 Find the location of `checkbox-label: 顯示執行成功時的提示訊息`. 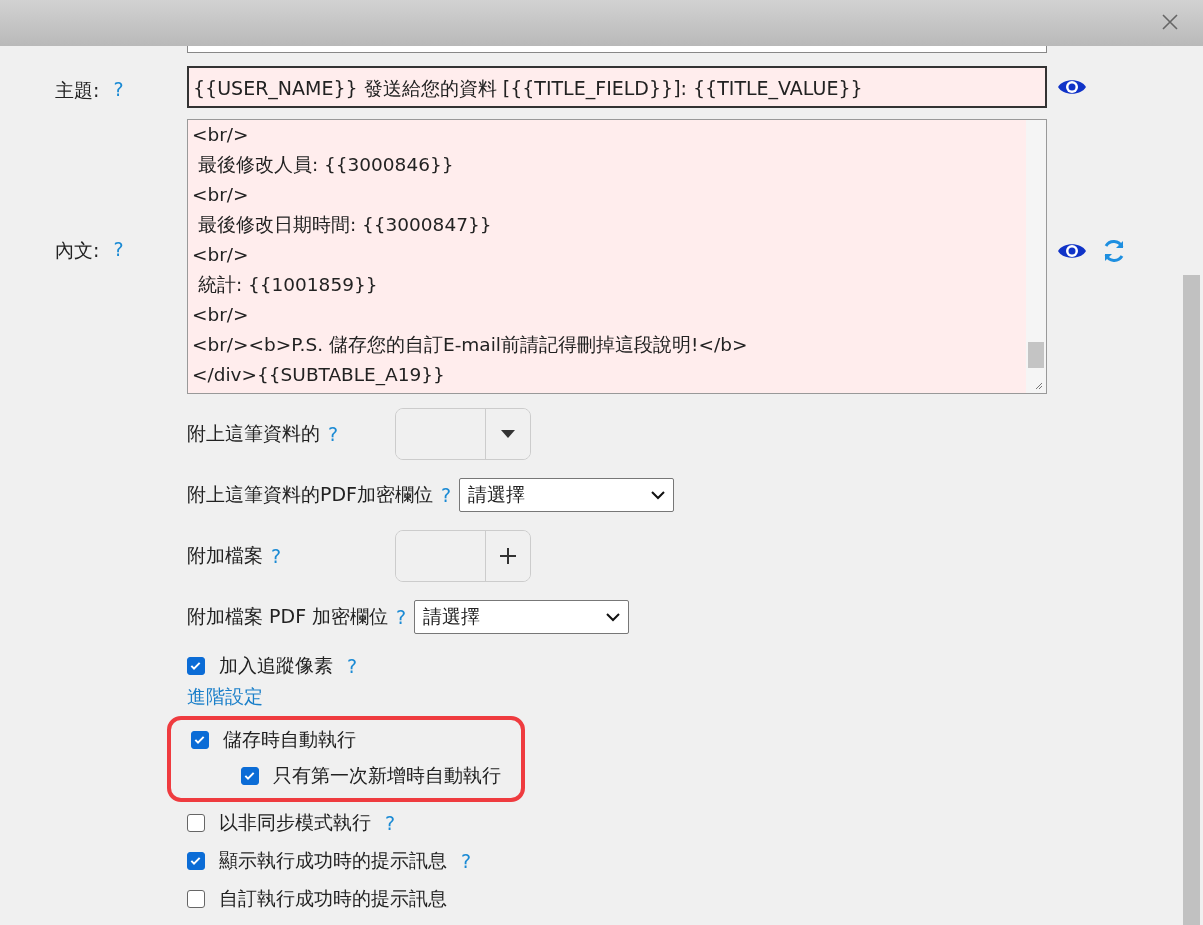

checkbox-label: 顯示執行成功時的提示訊息 is located at coordinates (333, 860).